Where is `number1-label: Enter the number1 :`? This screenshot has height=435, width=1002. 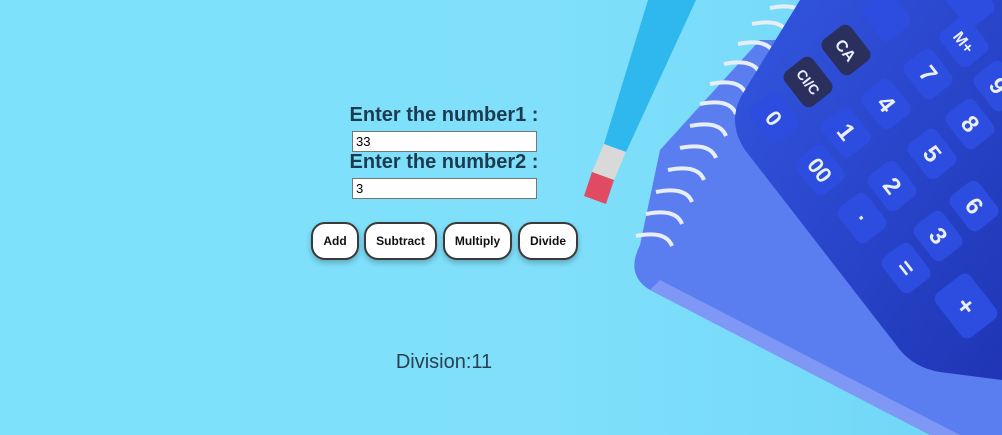 number1-label: Enter the number1 : is located at coordinates (444, 115).